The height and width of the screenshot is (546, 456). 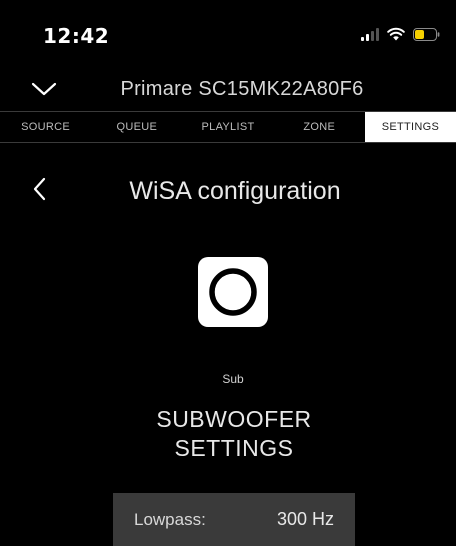 I want to click on tab-zone: ZONE, so click(x=319, y=127).